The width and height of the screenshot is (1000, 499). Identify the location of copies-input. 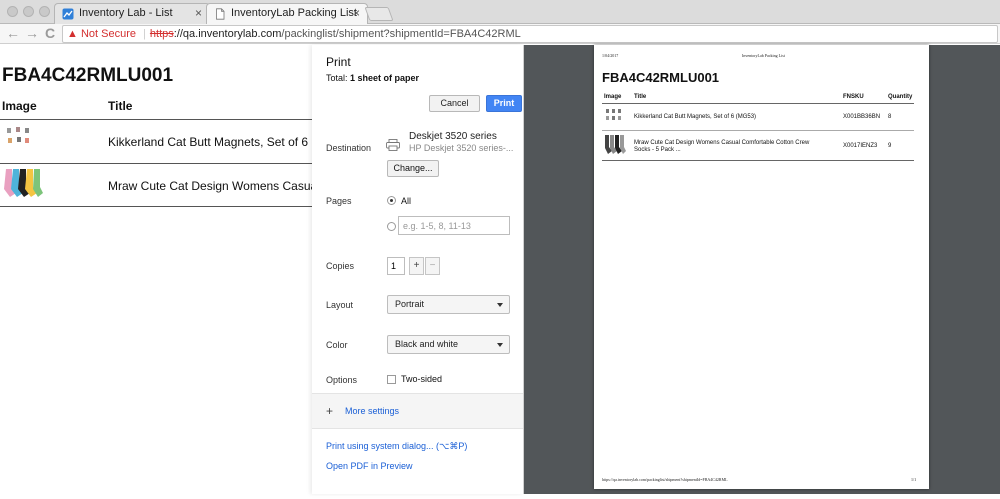
(396, 266).